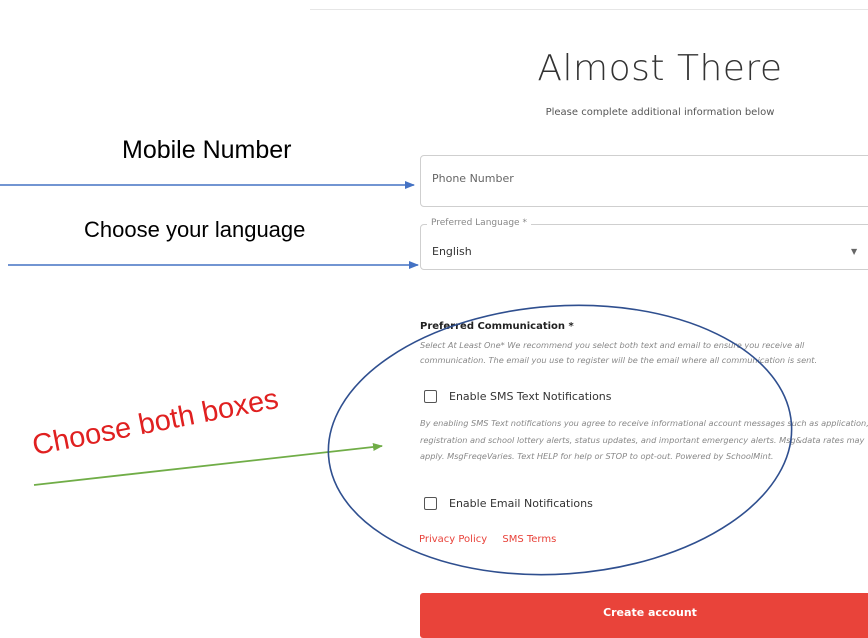  What do you see at coordinates (430, 503) in the screenshot?
I see `email-notifications-checkbox` at bounding box center [430, 503].